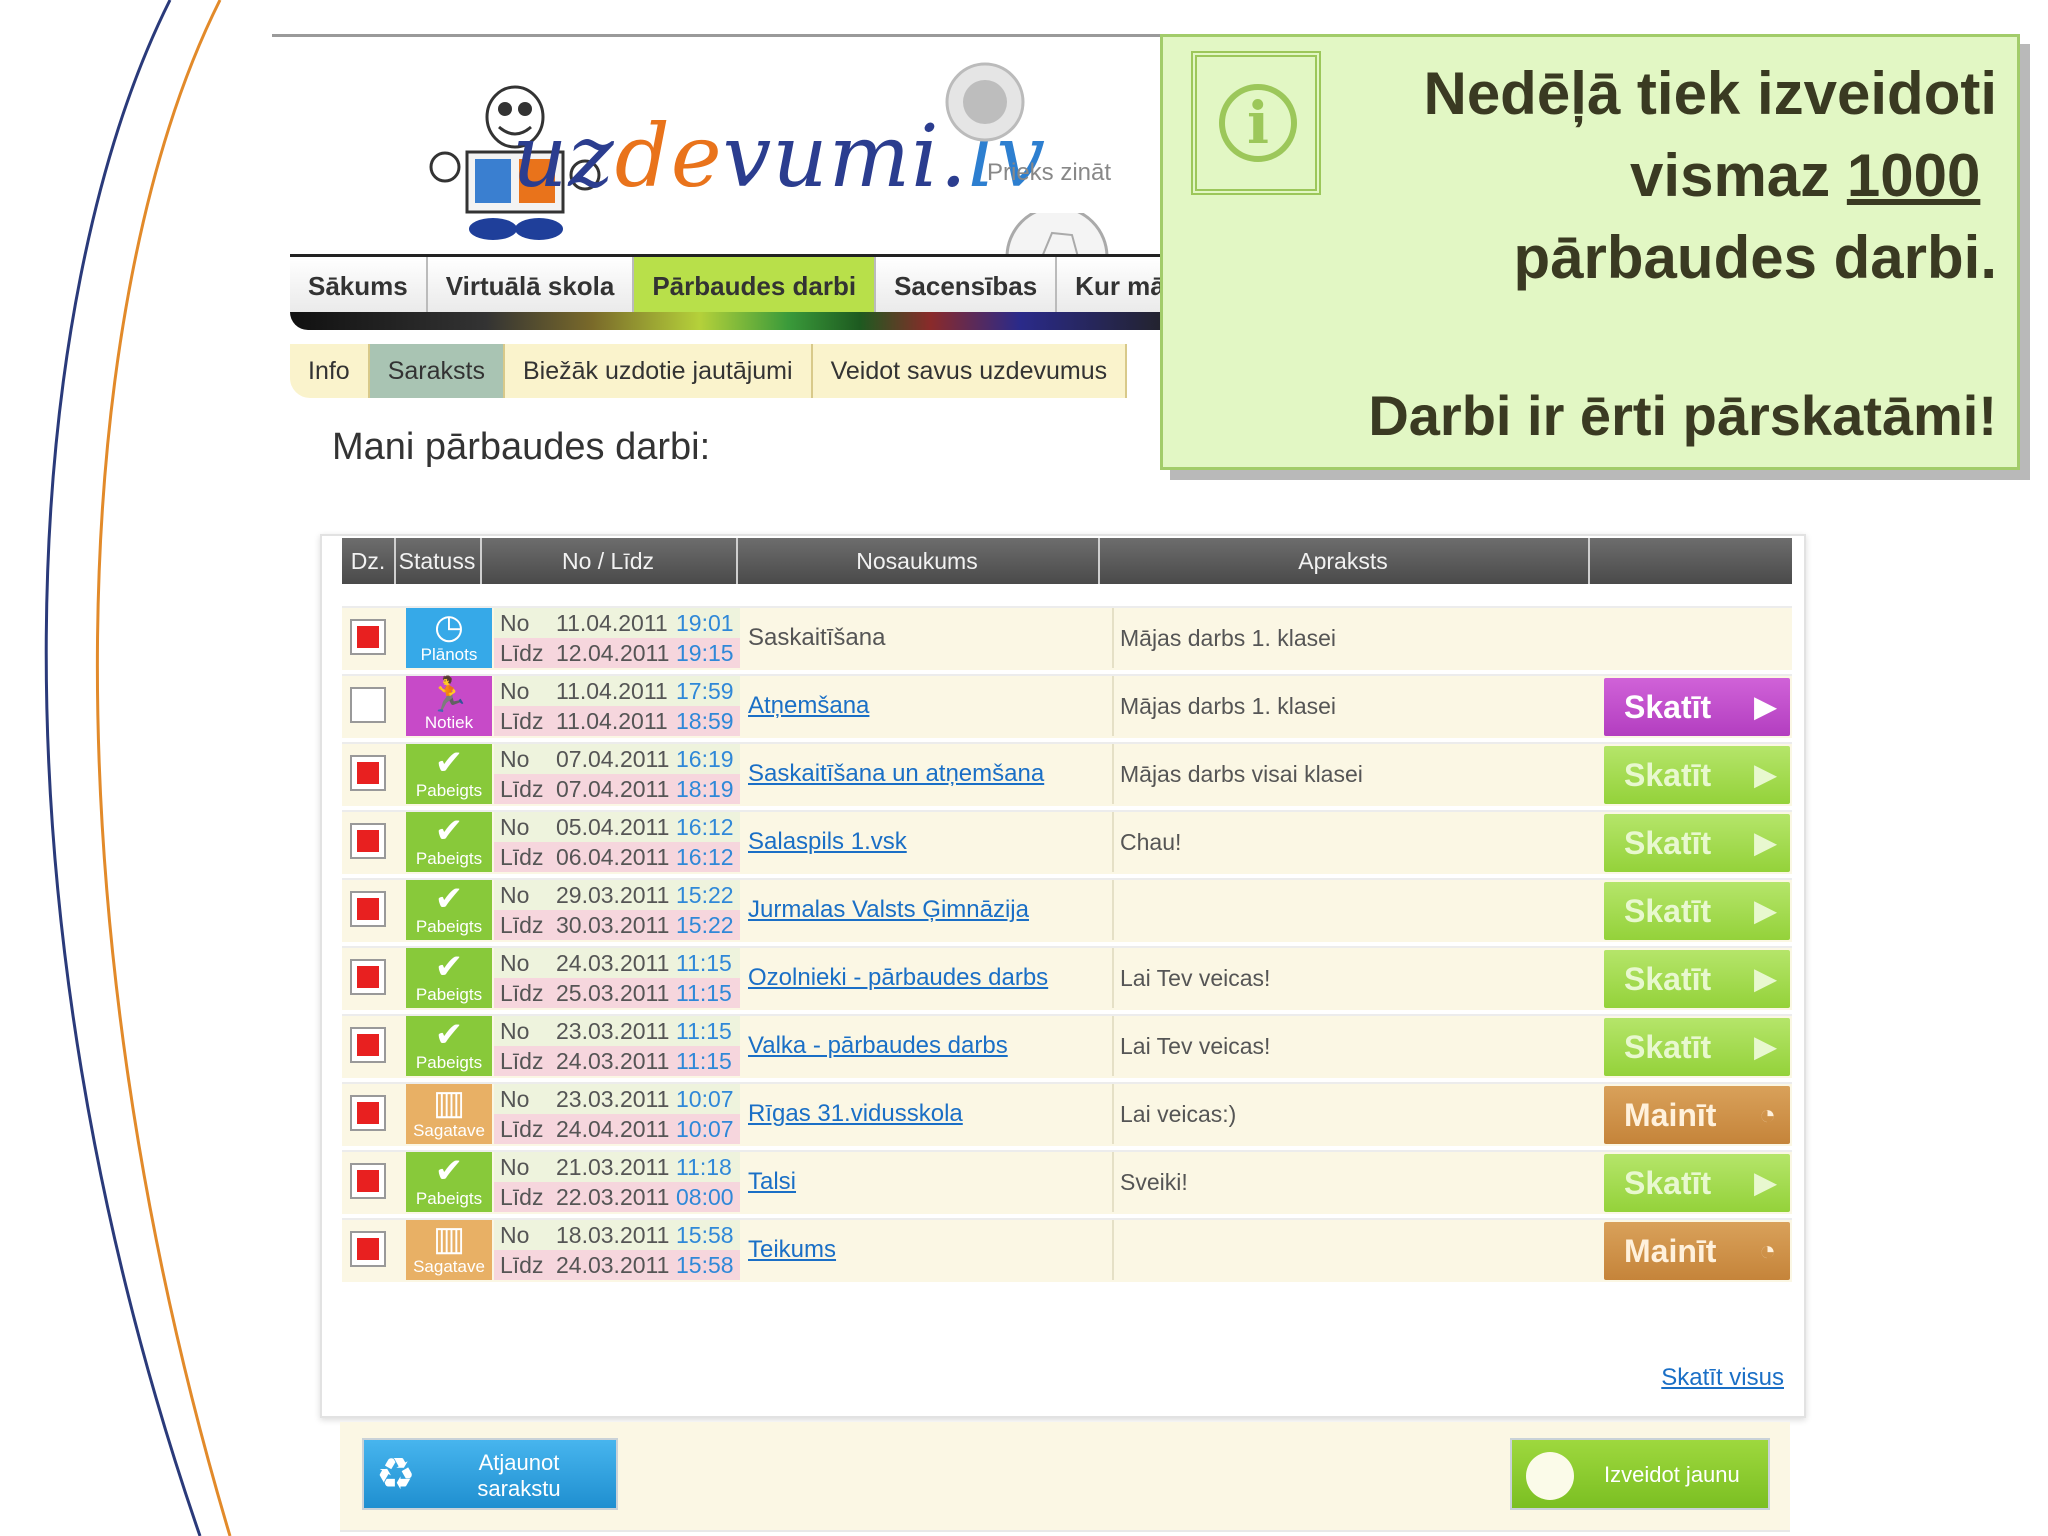 This screenshot has height=1536, width=2048. I want to click on test-name: Jurmalas Valsts Ģimnāzija, so click(928, 910).